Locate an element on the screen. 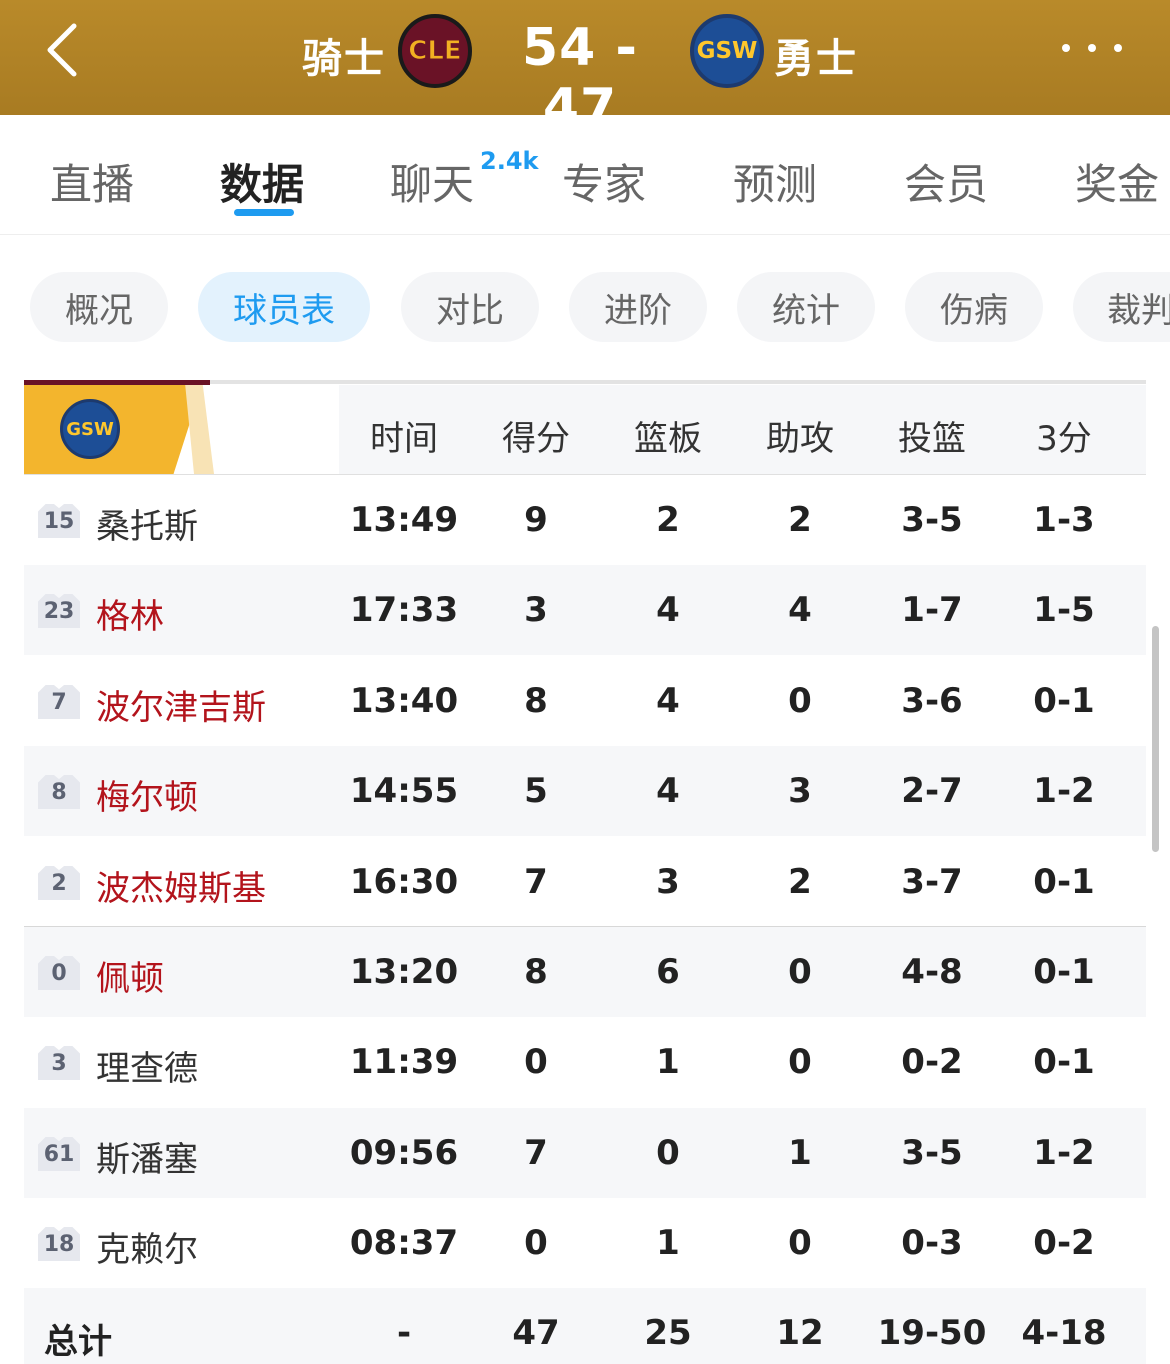 This screenshot has height=1364, width=1170. column-header-assists: 助攻 is located at coordinates (800, 435).